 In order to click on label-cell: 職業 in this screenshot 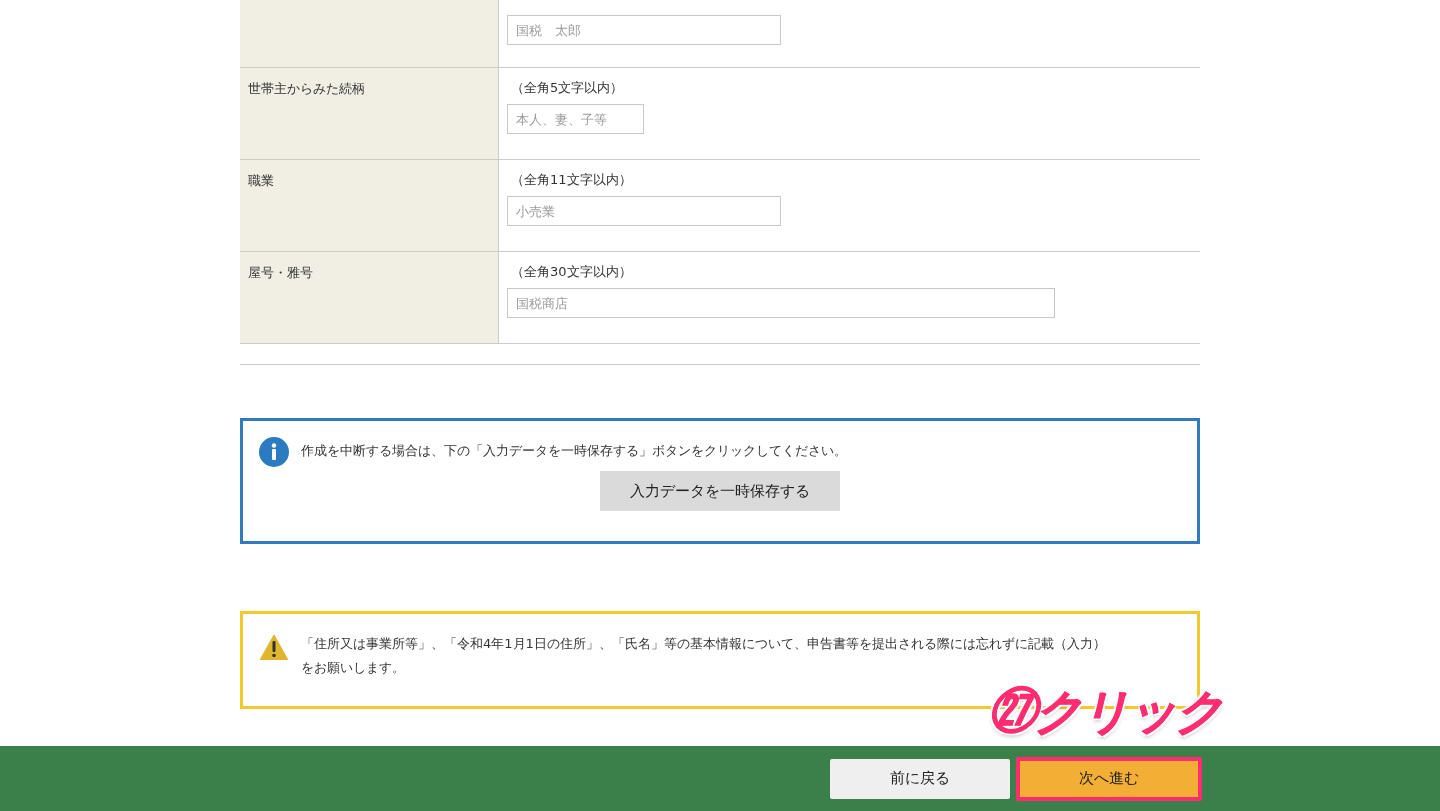, I will do `click(369, 205)`.